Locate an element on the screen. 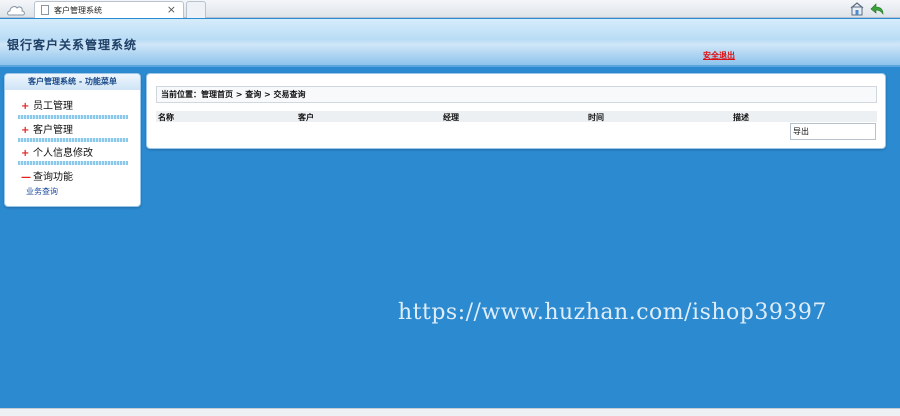  browser-status-bar is located at coordinates (450, 412).